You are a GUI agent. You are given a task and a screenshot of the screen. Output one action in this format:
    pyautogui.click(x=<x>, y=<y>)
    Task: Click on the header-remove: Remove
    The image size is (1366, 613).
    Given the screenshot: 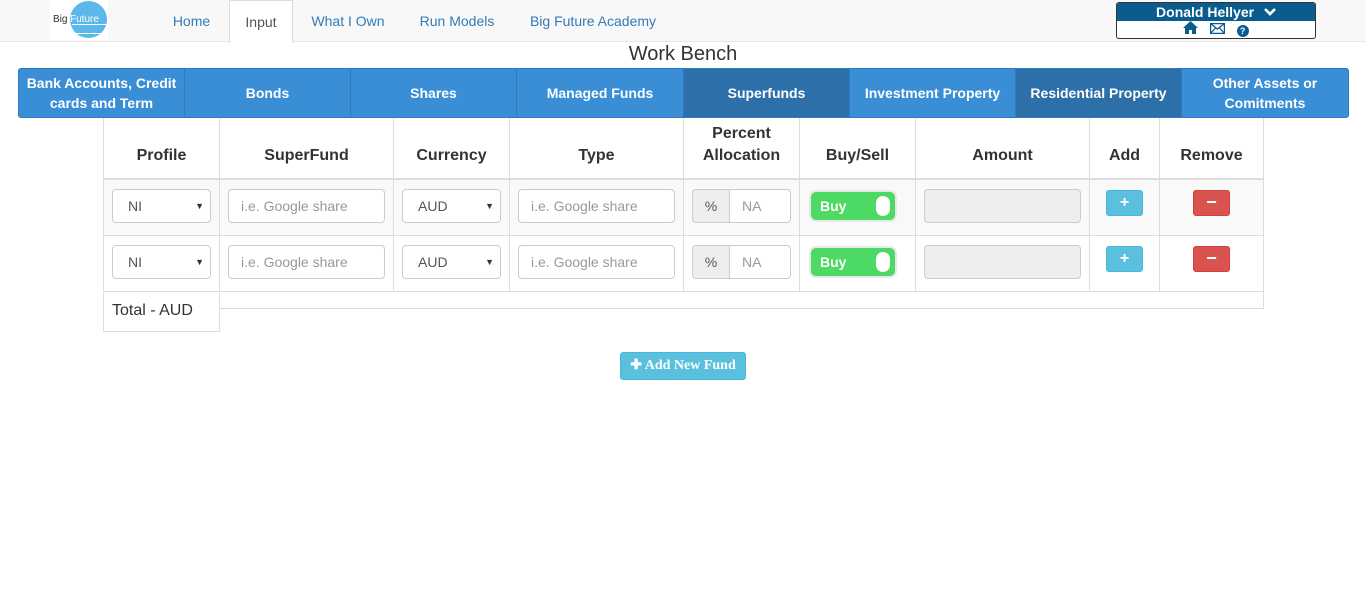 What is the action you would take?
    pyautogui.click(x=1211, y=149)
    